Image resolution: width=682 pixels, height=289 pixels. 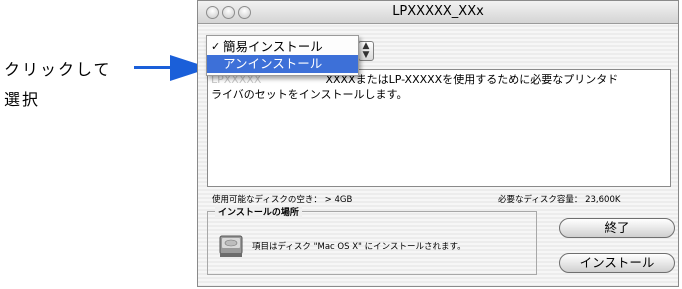 I want to click on required-disk-label: 必要なディスク容量：, so click(x=540, y=200).